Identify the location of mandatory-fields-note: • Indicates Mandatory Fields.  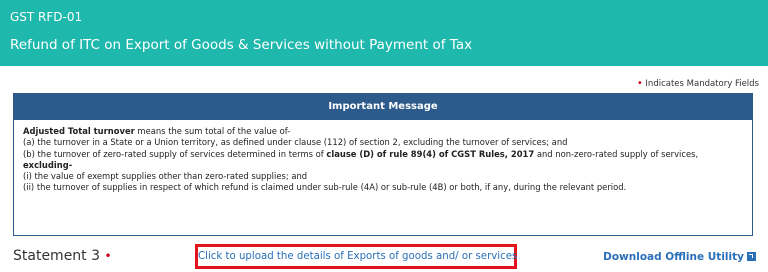
(698, 83).